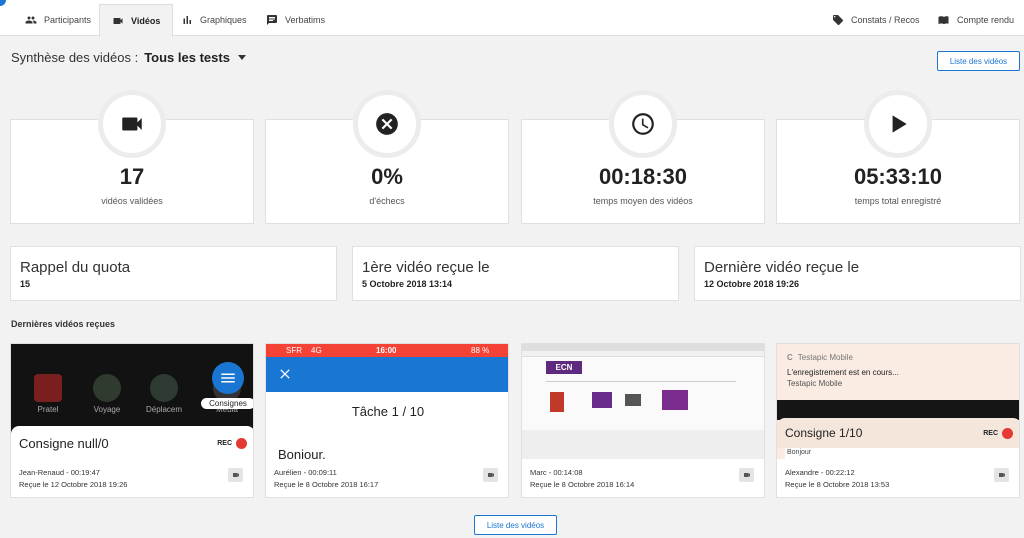  Describe the element at coordinates (564, 472) in the screenshot. I see `video-duration: - 00:14:08` at that location.